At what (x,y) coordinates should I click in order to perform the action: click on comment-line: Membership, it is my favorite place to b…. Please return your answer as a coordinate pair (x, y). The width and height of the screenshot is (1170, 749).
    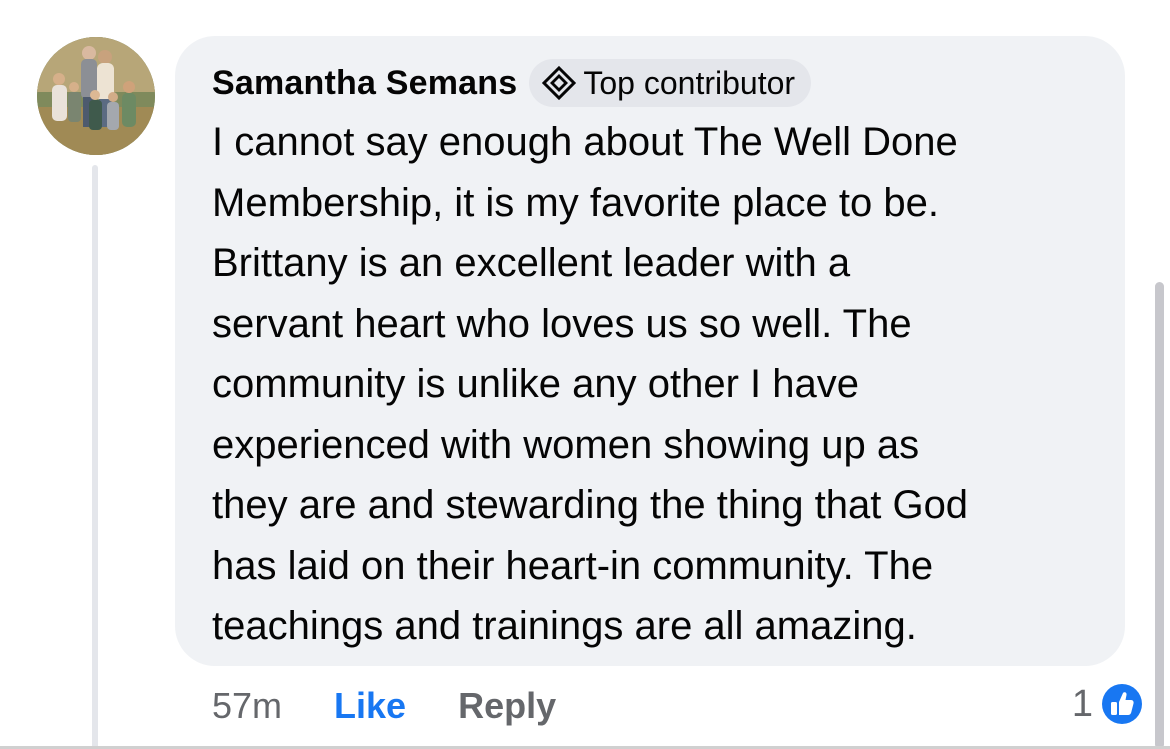
    Looking at the image, I should click on (575, 202).